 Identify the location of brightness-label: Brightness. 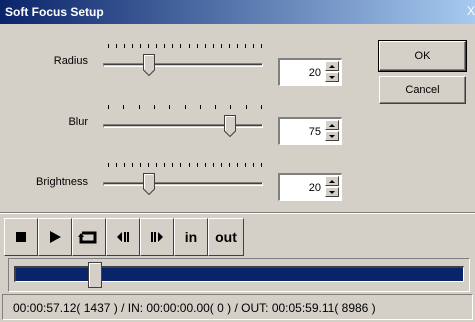
(62, 182).